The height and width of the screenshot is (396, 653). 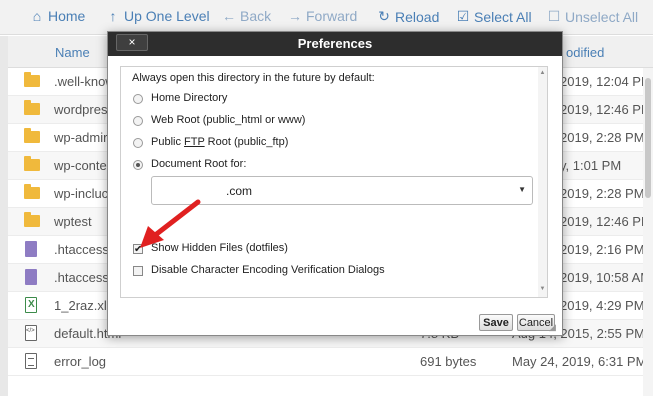 What do you see at coordinates (648, 232) in the screenshot?
I see `file-list-scrollbar` at bounding box center [648, 232].